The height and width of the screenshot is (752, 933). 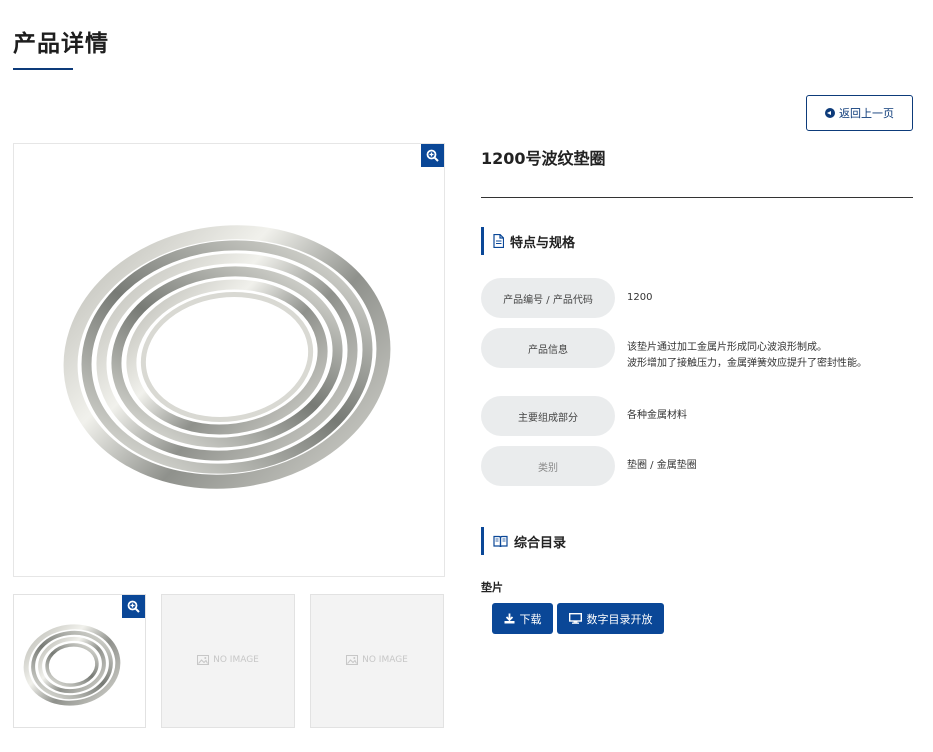 I want to click on back-button-label: 返回上一页, so click(x=866, y=113).